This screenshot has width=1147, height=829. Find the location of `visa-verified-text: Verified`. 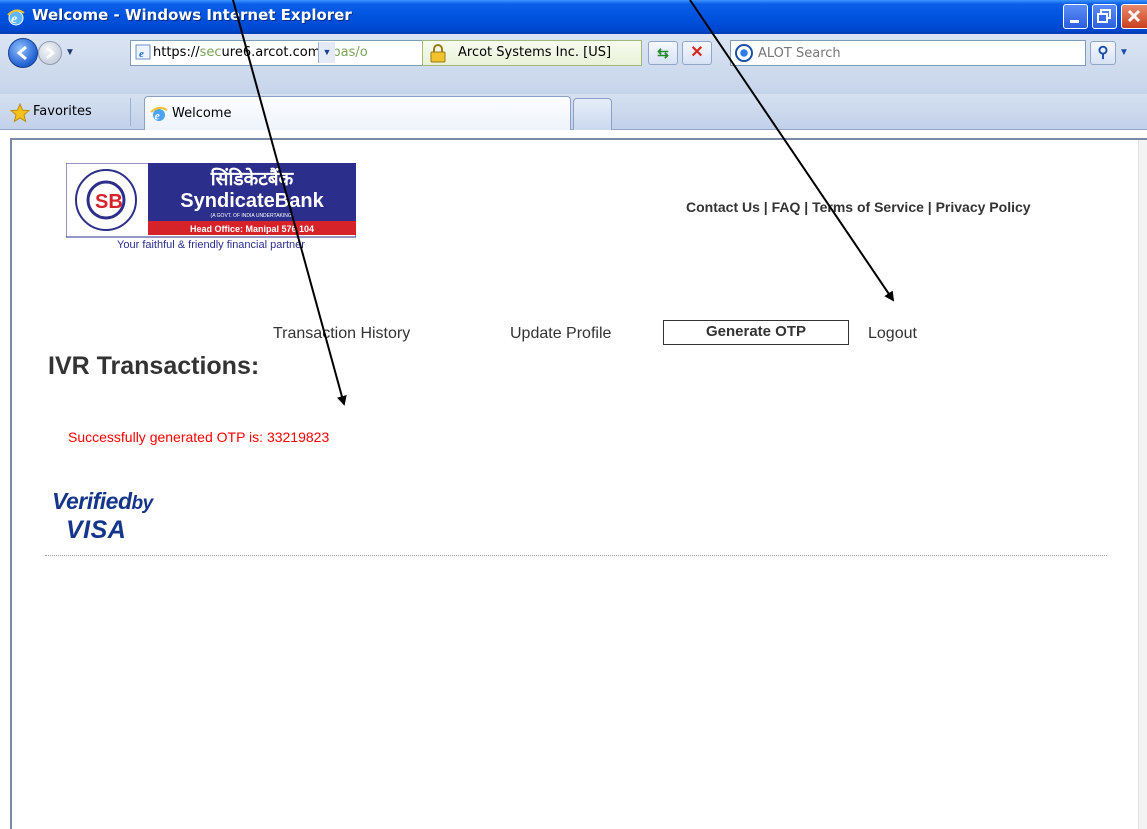

visa-verified-text: Verified is located at coordinates (92, 501).